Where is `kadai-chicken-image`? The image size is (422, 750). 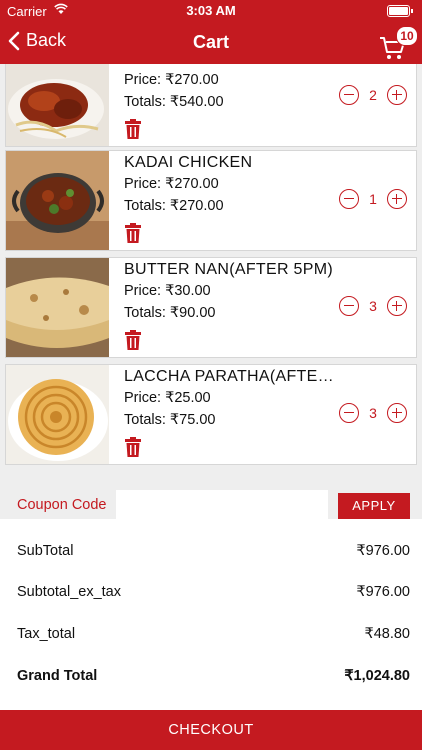 kadai-chicken-image is located at coordinates (57, 200).